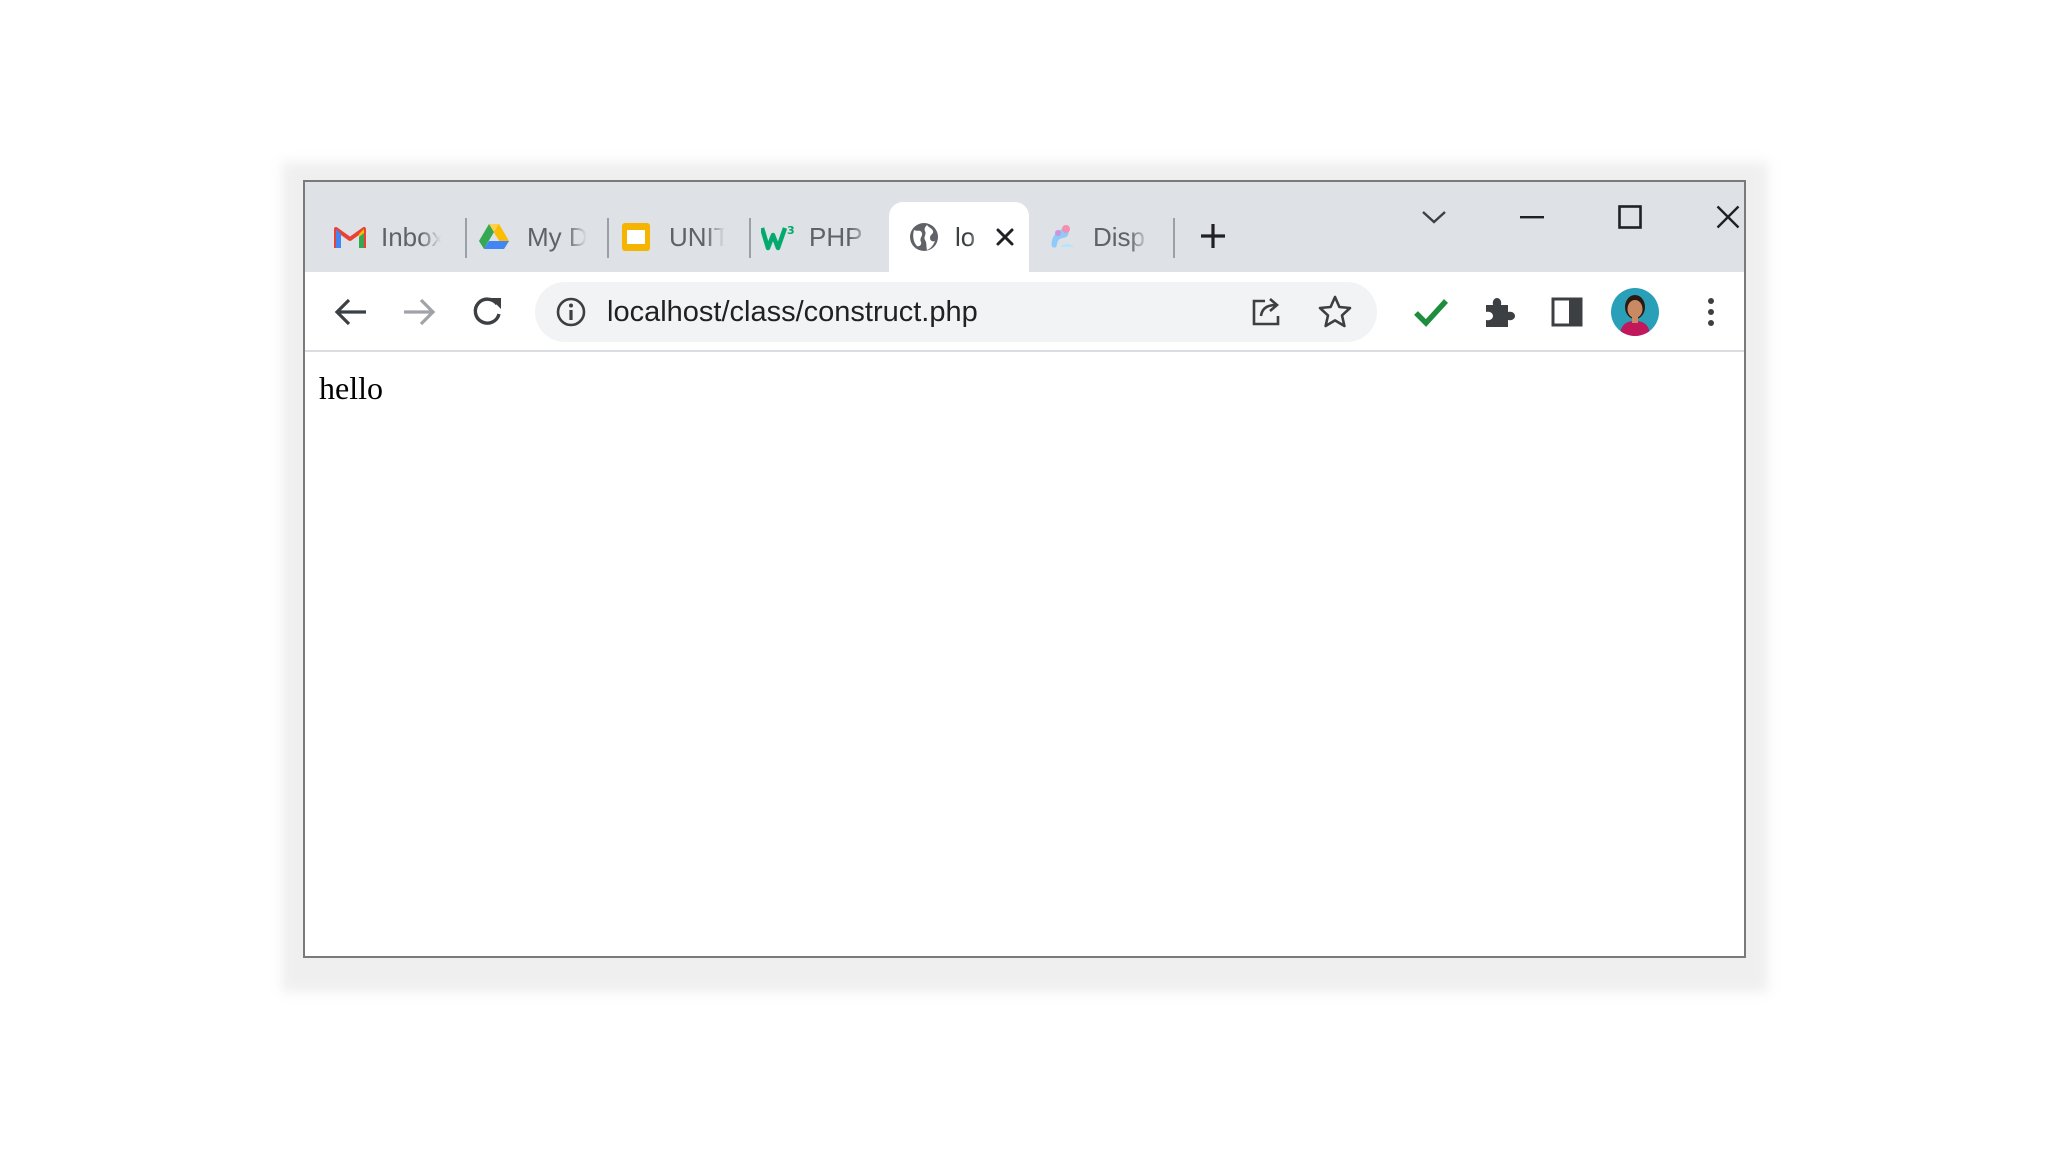 This screenshot has height=1152, width=2048. Describe the element at coordinates (411, 236) in the screenshot. I see `tab-label: Inbox` at that location.